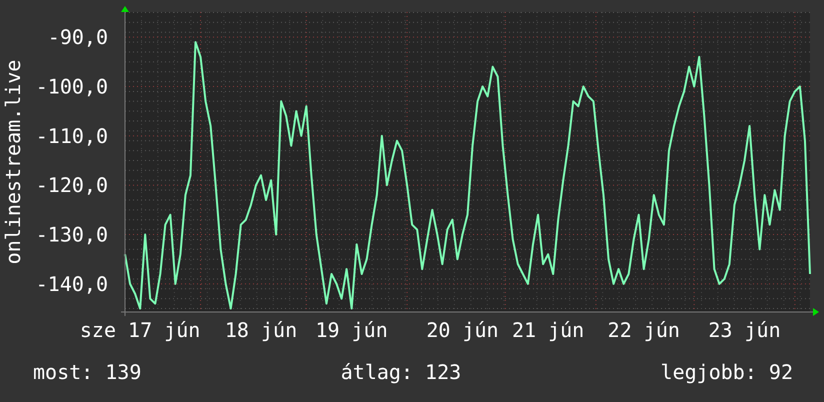 Image resolution: width=824 pixels, height=402 pixels. I want to click on axis-label: -90,0, so click(78, 37).